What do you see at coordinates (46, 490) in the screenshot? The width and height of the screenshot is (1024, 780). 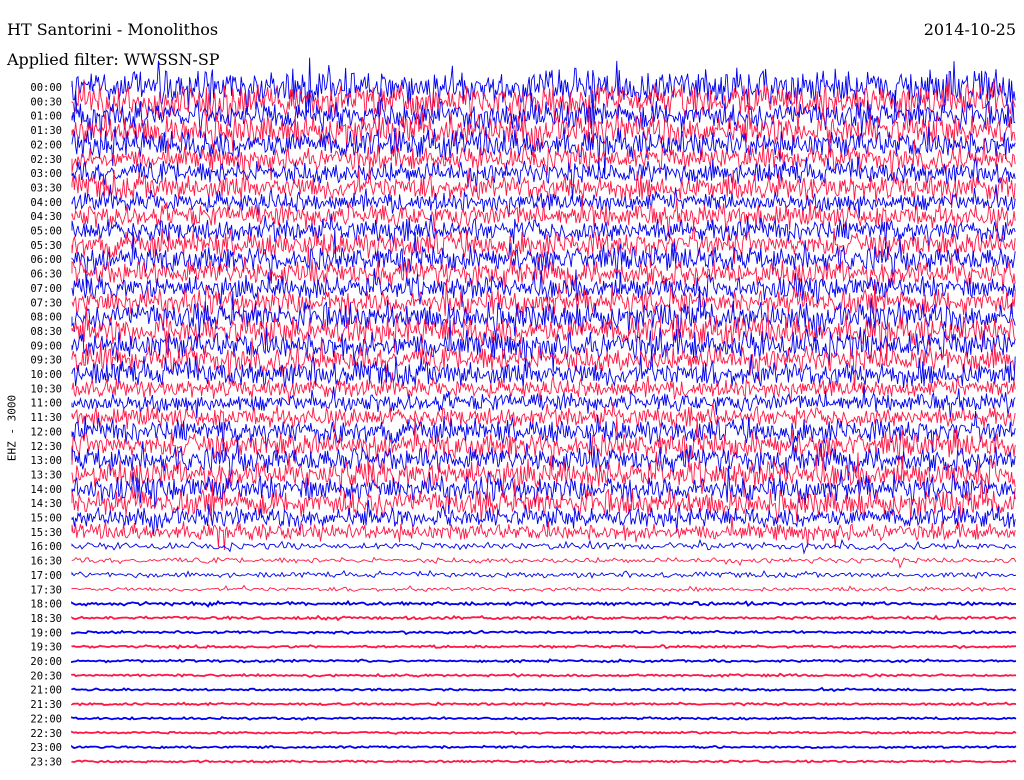 I see `row-time-label: 14:00` at bounding box center [46, 490].